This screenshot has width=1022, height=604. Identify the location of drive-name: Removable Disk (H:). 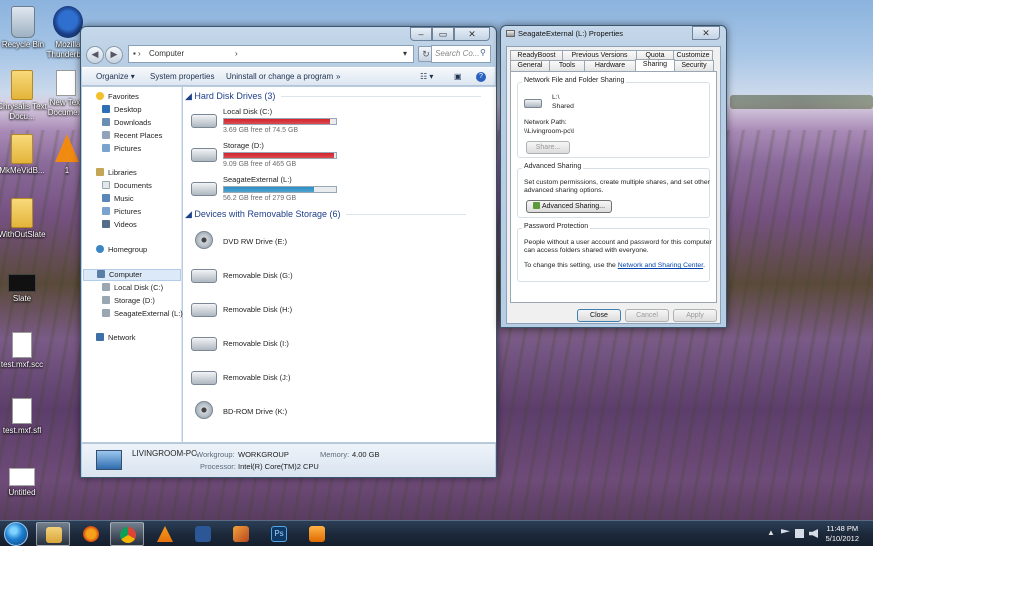
(258, 309).